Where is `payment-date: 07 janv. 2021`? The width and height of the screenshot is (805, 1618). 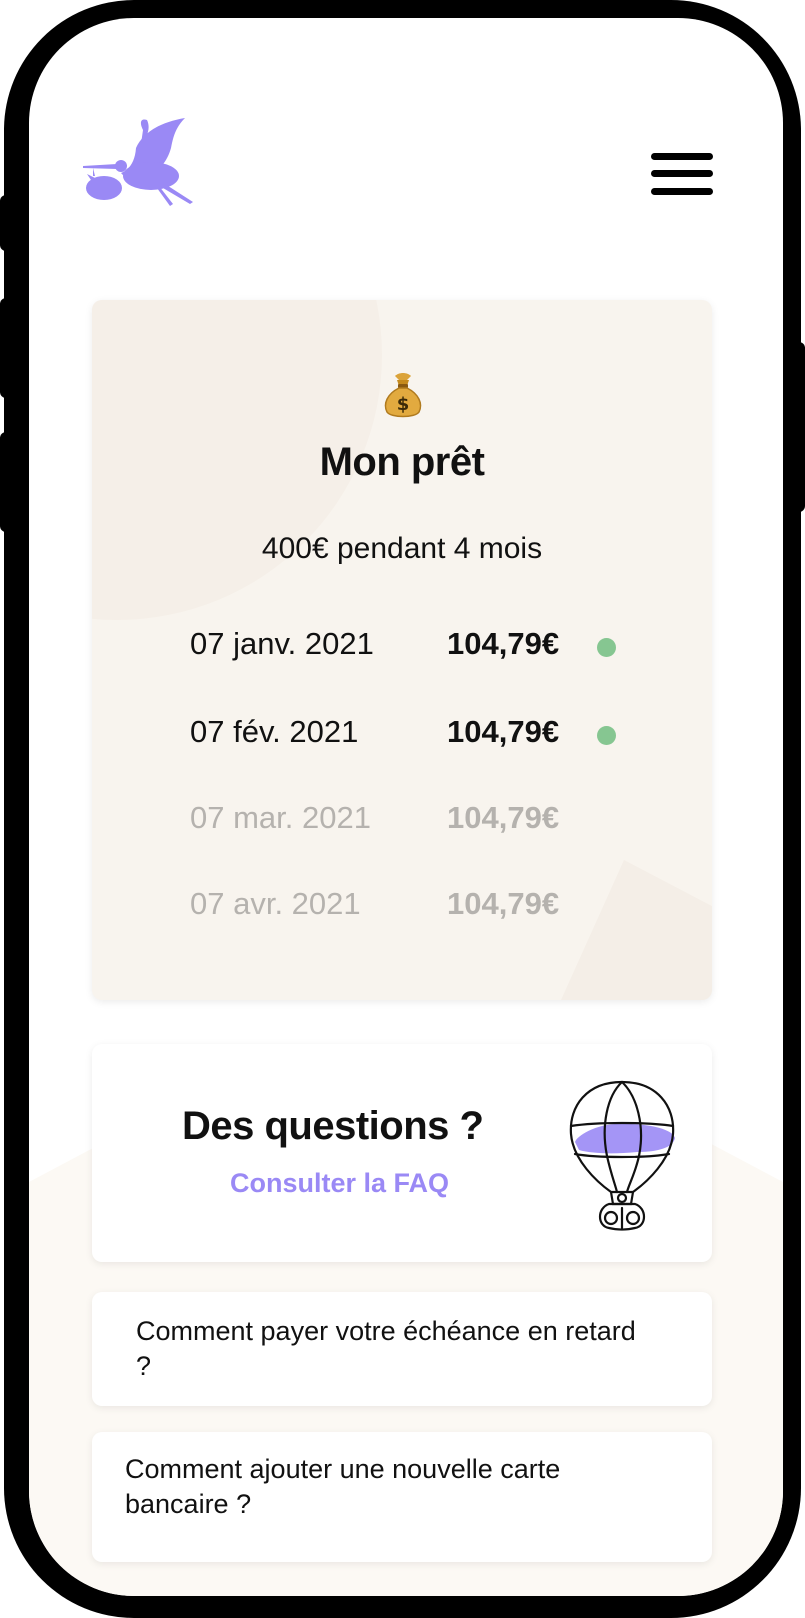 payment-date: 07 janv. 2021 is located at coordinates (282, 643).